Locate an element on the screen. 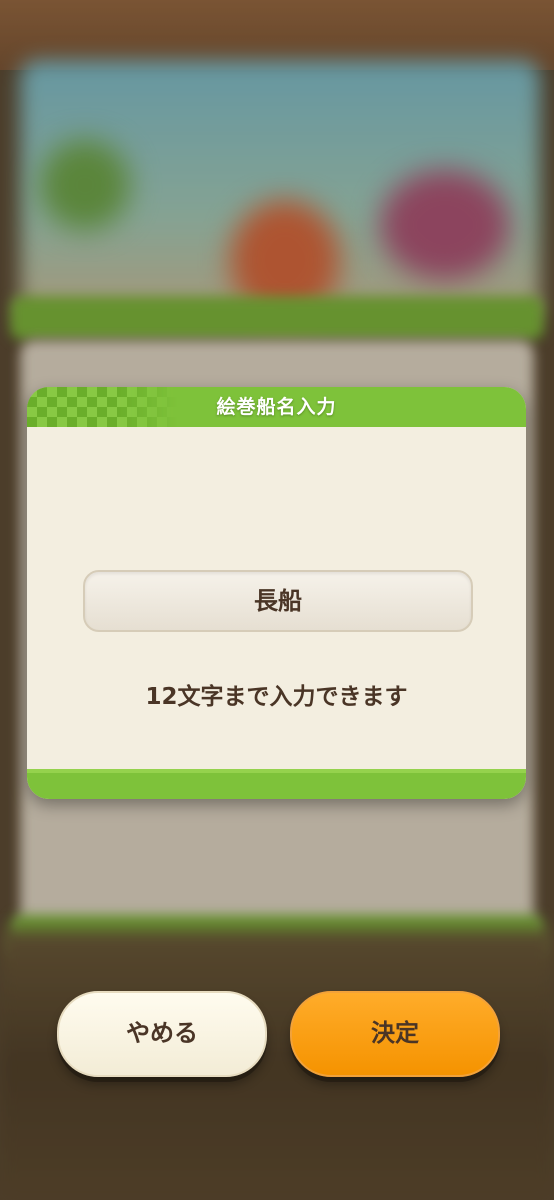 This screenshot has width=554, height=1200. ship-name-input: 長船 is located at coordinates (278, 601).